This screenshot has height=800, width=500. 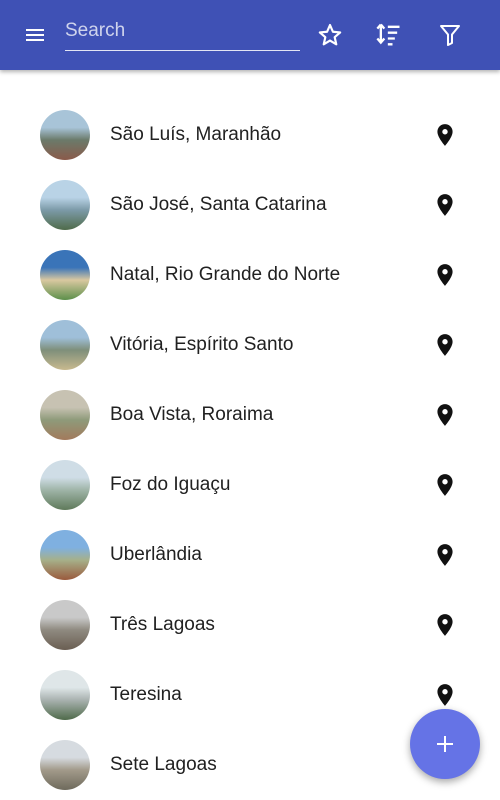 I want to click on list-item: Boa Vista, Roraima, so click(x=250, y=415).